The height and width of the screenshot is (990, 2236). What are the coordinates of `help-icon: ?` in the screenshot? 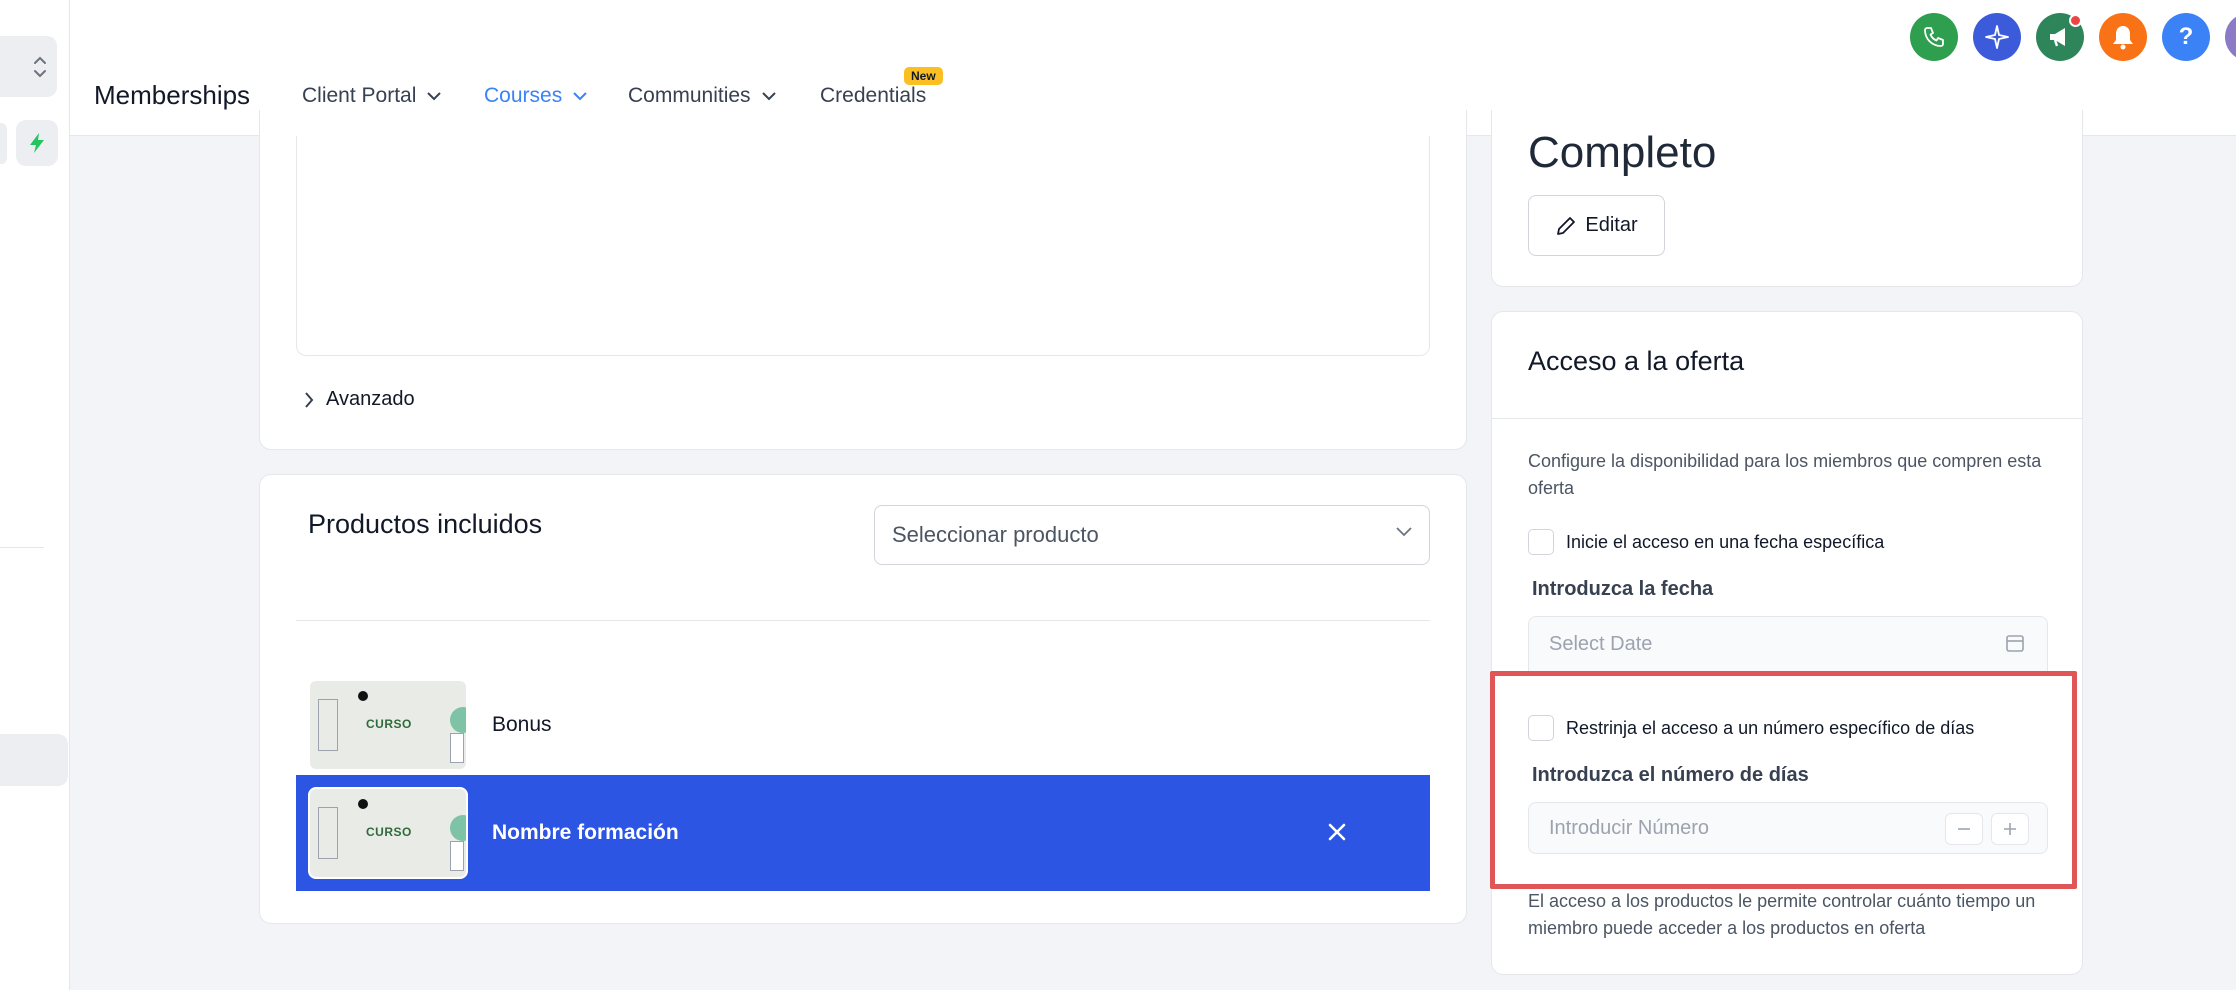 It's located at (2186, 36).